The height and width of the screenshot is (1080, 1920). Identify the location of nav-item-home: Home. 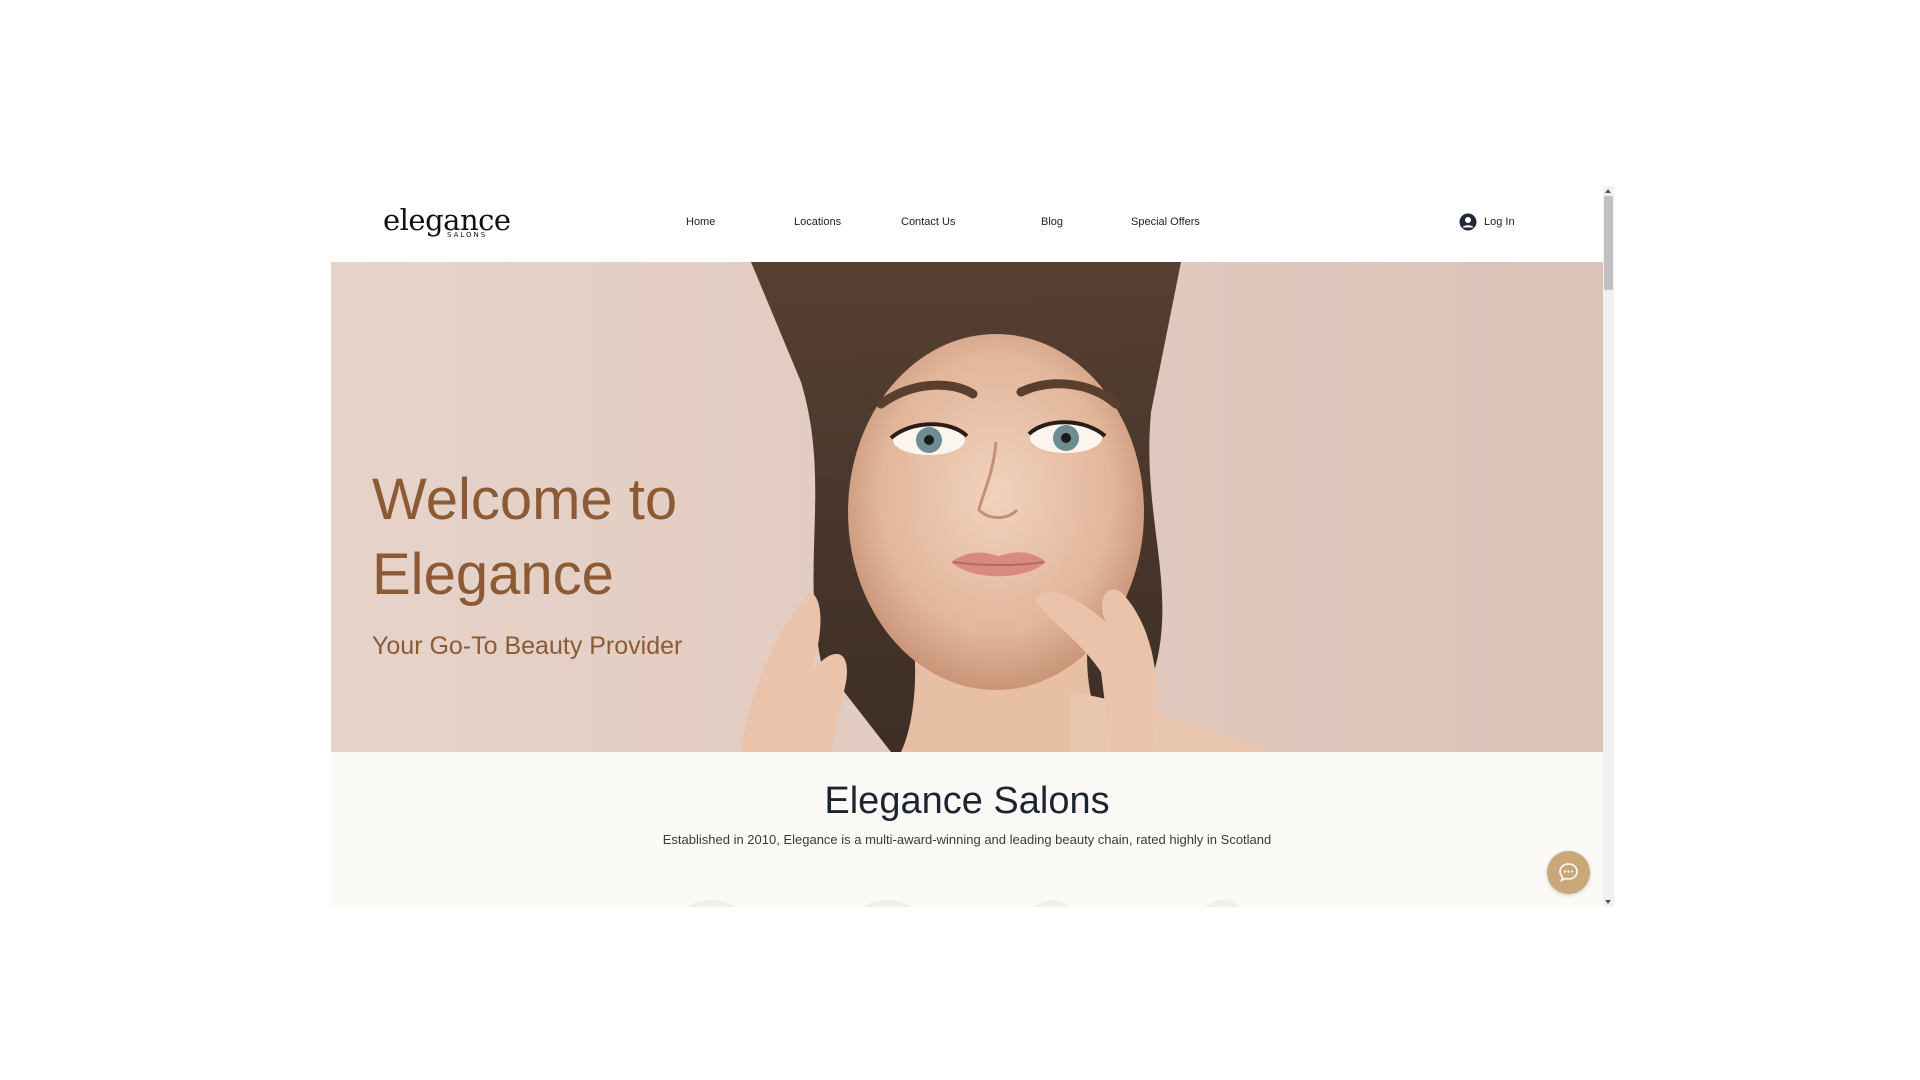
(700, 222).